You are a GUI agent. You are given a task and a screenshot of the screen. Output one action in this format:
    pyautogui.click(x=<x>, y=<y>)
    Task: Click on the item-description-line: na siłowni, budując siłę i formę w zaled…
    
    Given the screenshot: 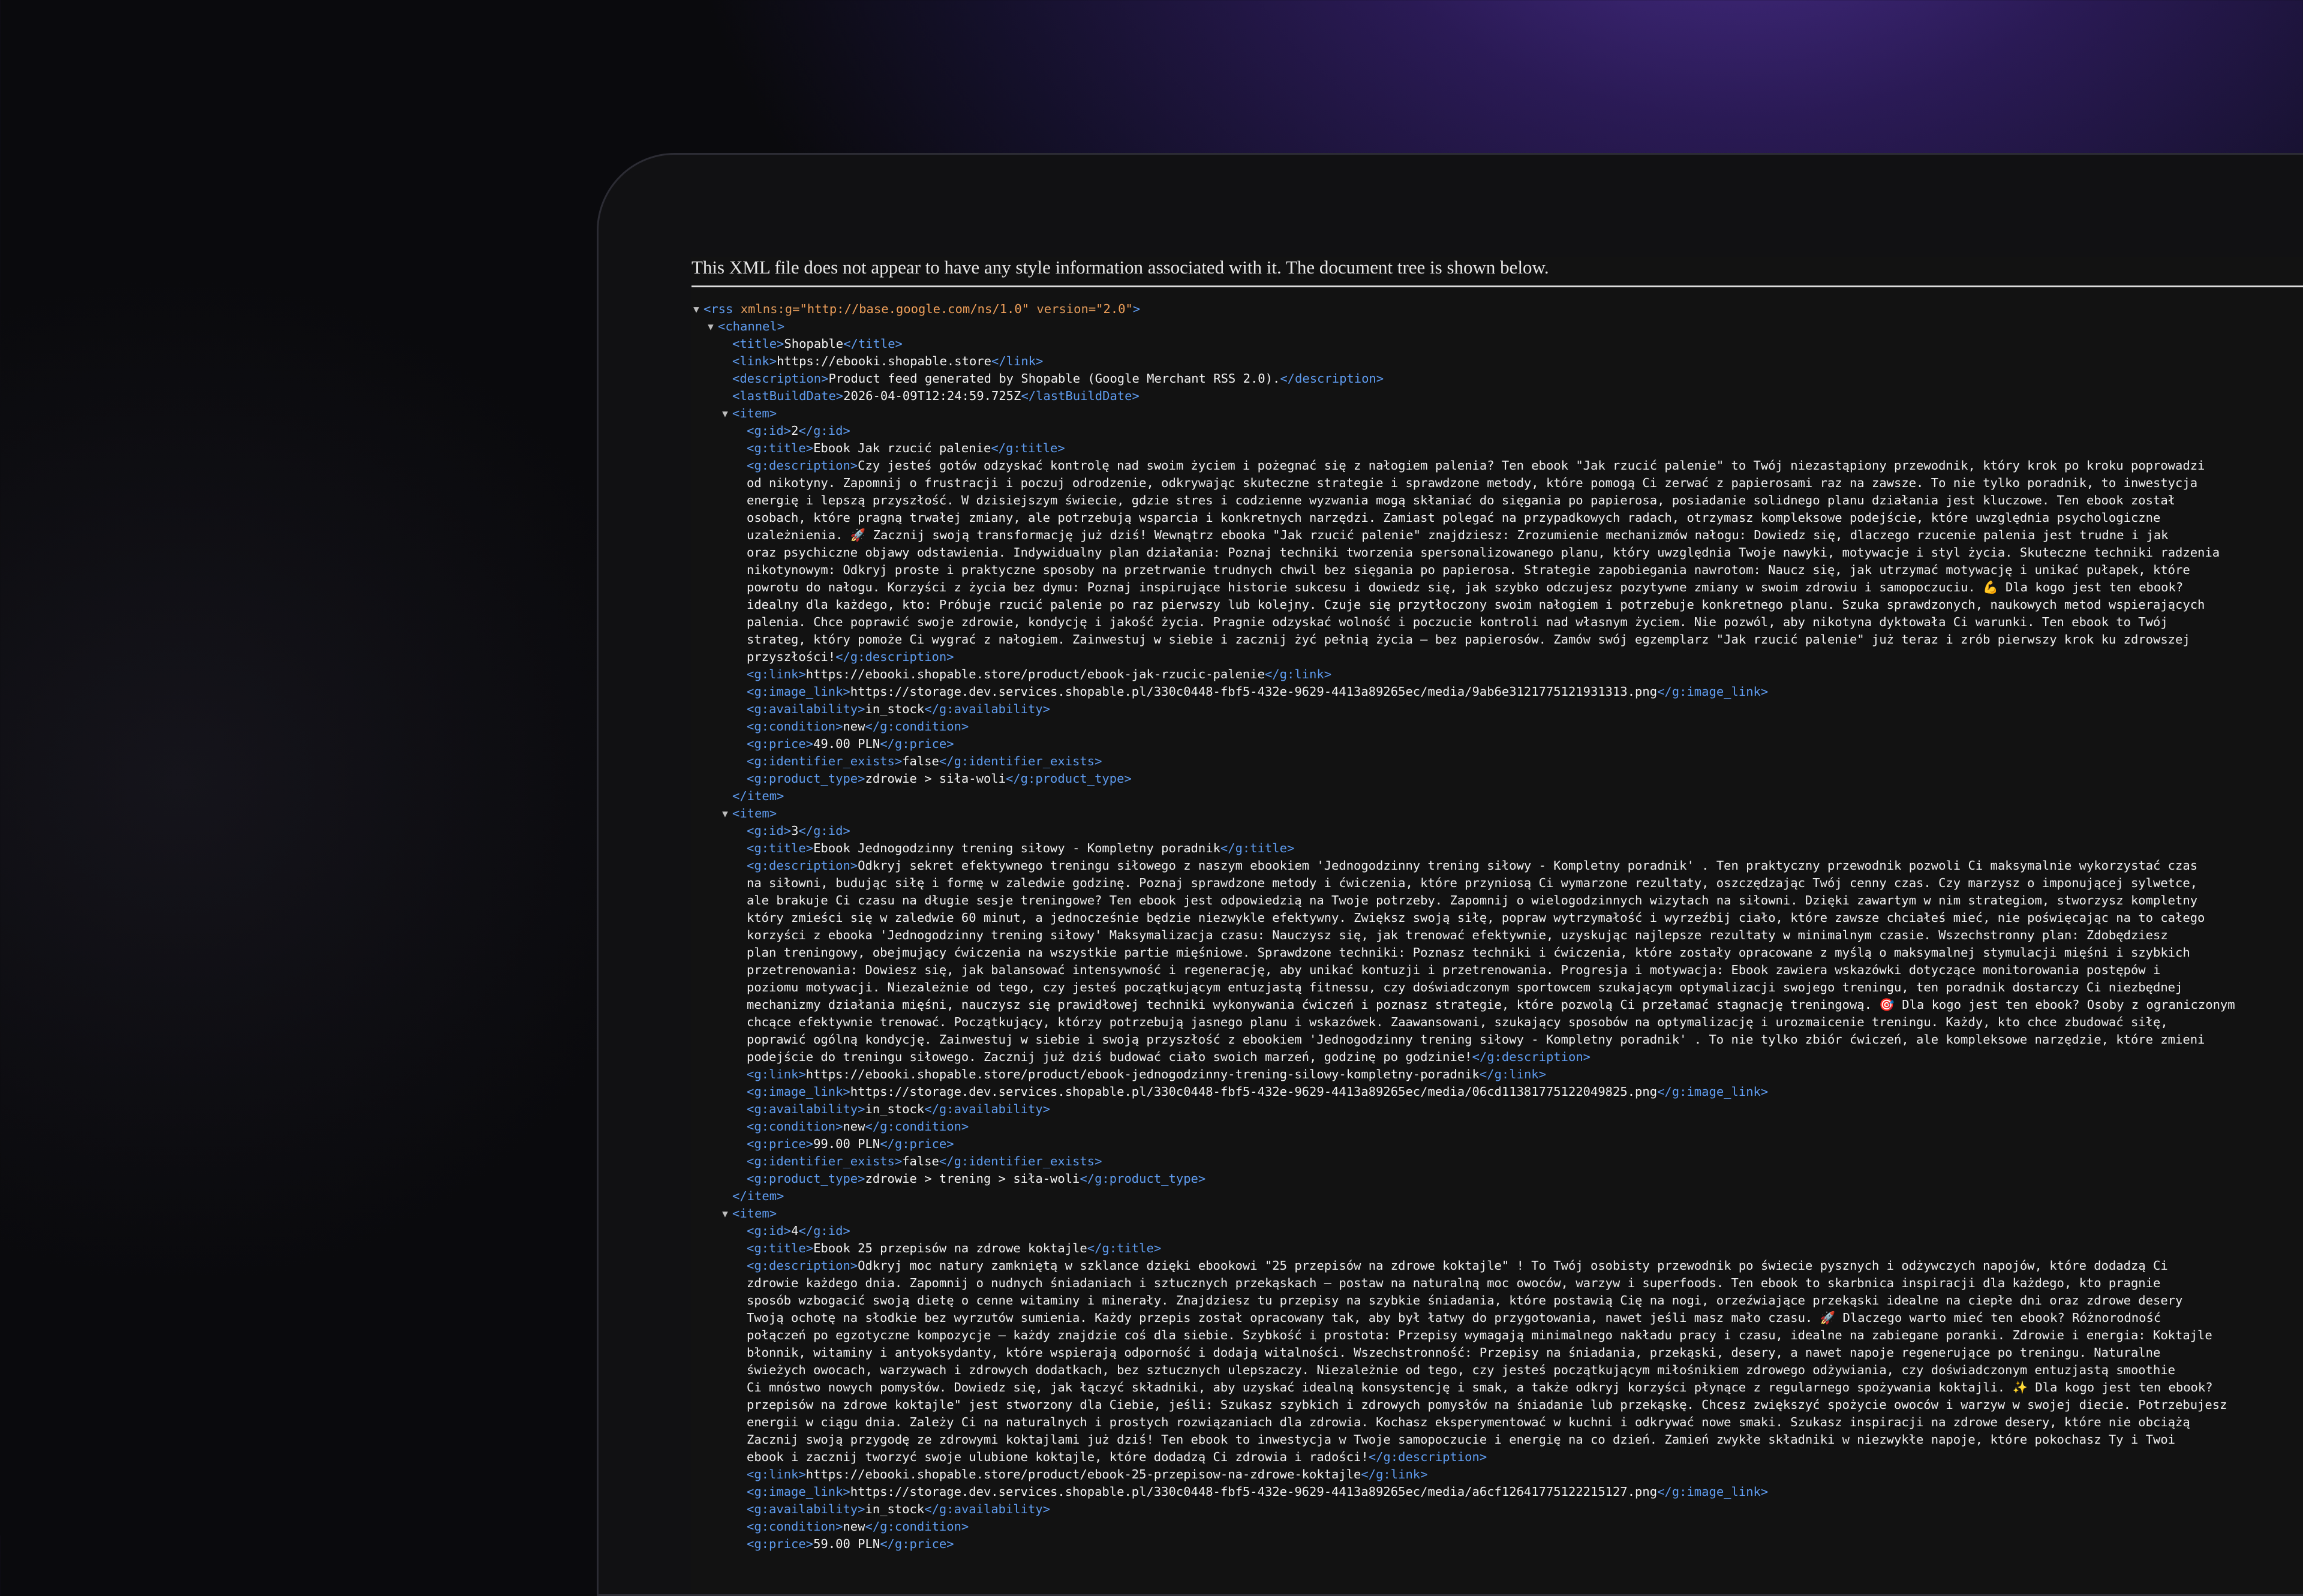 What is the action you would take?
    pyautogui.click(x=1497, y=883)
    